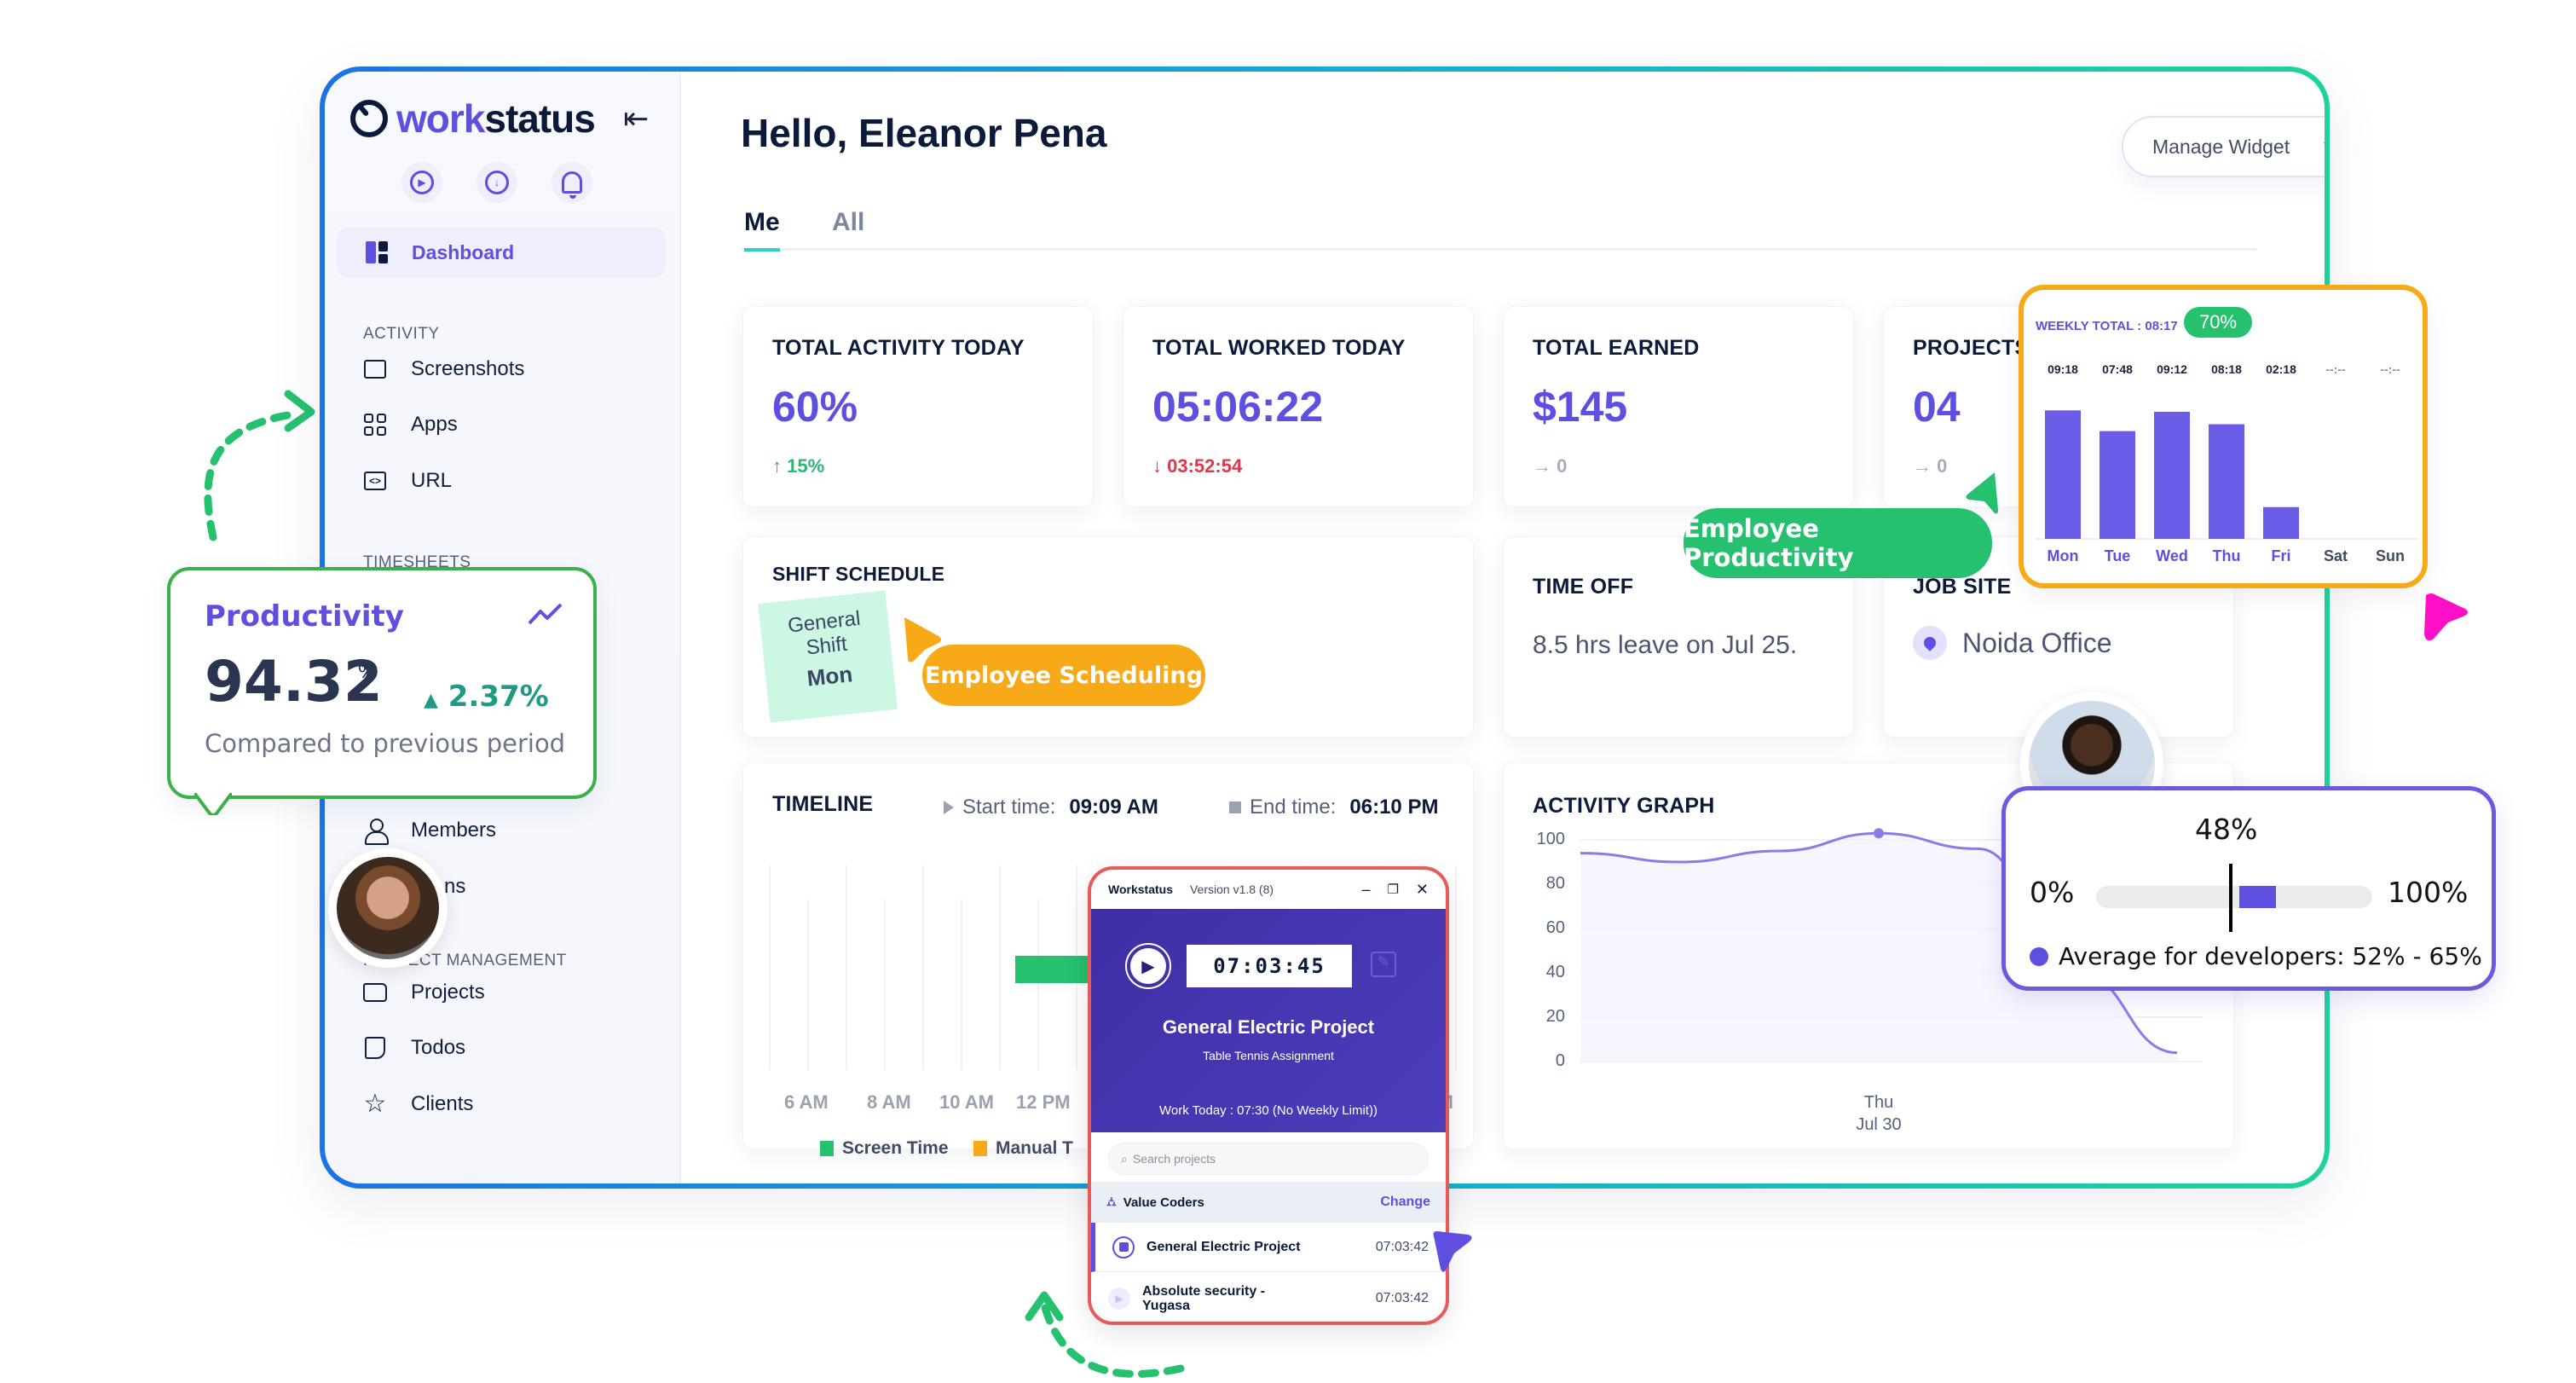  I want to click on legend-dot, so click(2039, 956).